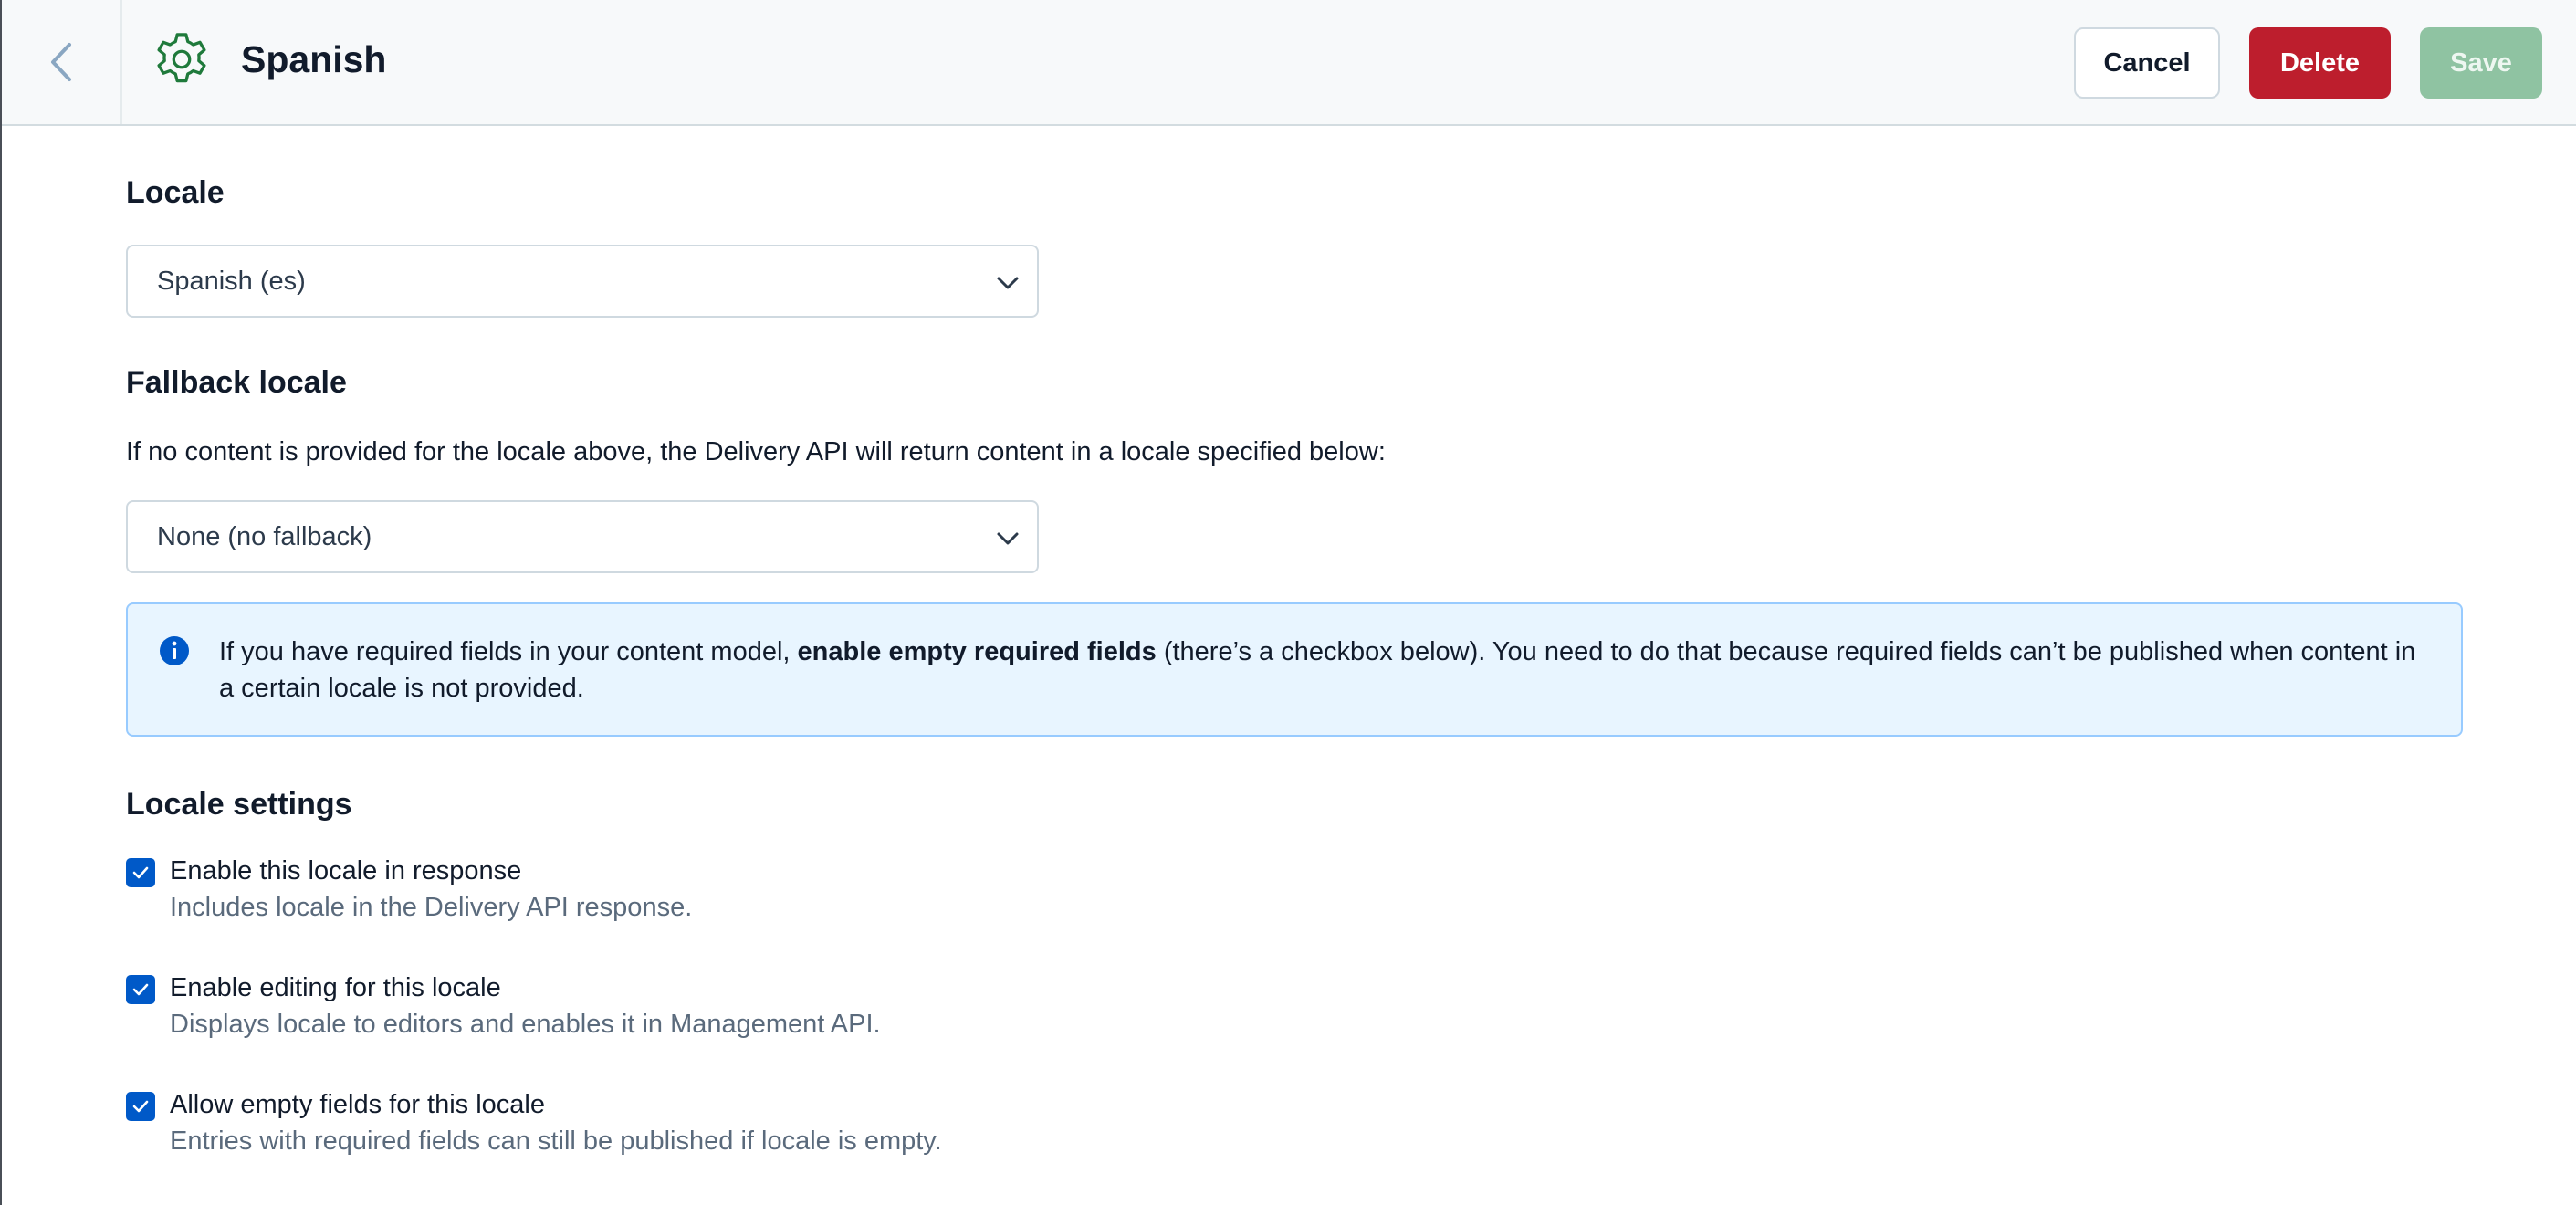 Image resolution: width=2576 pixels, height=1205 pixels. Describe the element at coordinates (175, 650) in the screenshot. I see `info-icon` at that location.